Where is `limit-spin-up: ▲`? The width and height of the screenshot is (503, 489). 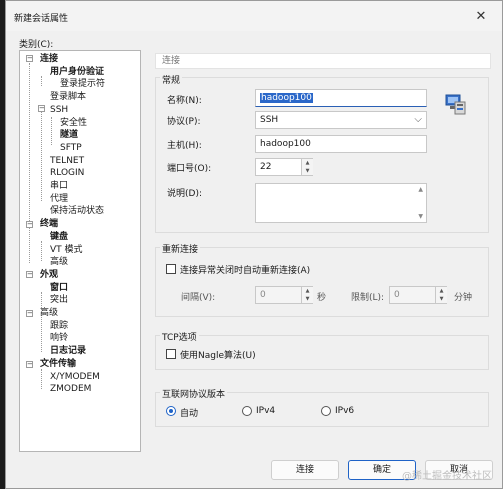
limit-spin-up: ▲ is located at coordinates (441, 291).